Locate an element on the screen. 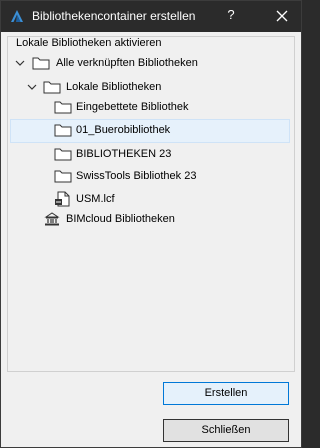 This screenshot has width=320, height=448. help-button: ? is located at coordinates (231, 16).